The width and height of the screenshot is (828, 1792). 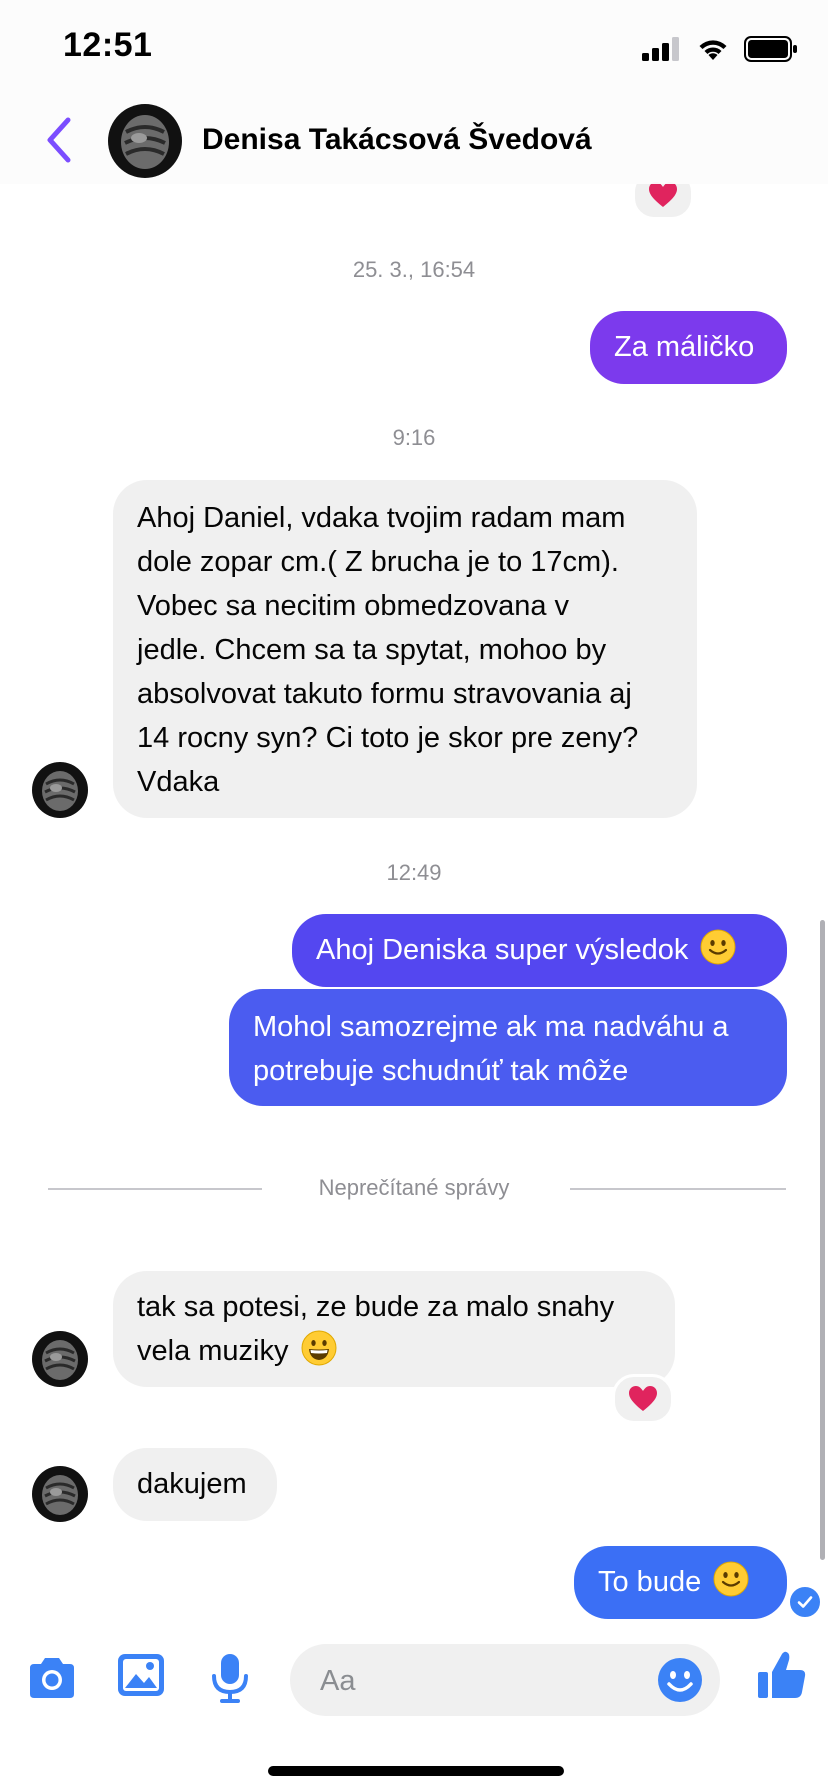 I want to click on gallery-button, so click(x=142, y=1676).